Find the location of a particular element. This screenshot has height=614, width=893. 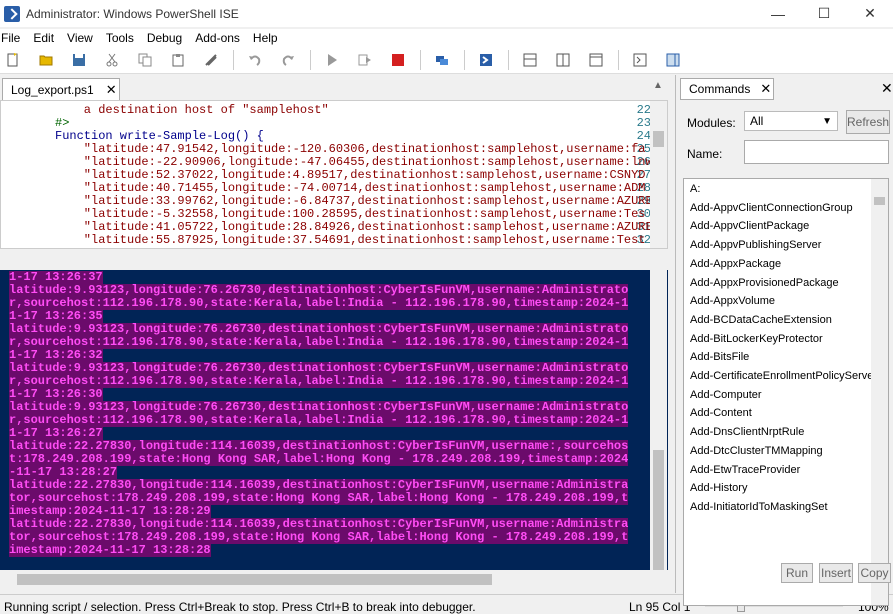

show-script-max-icon is located at coordinates (596, 60).